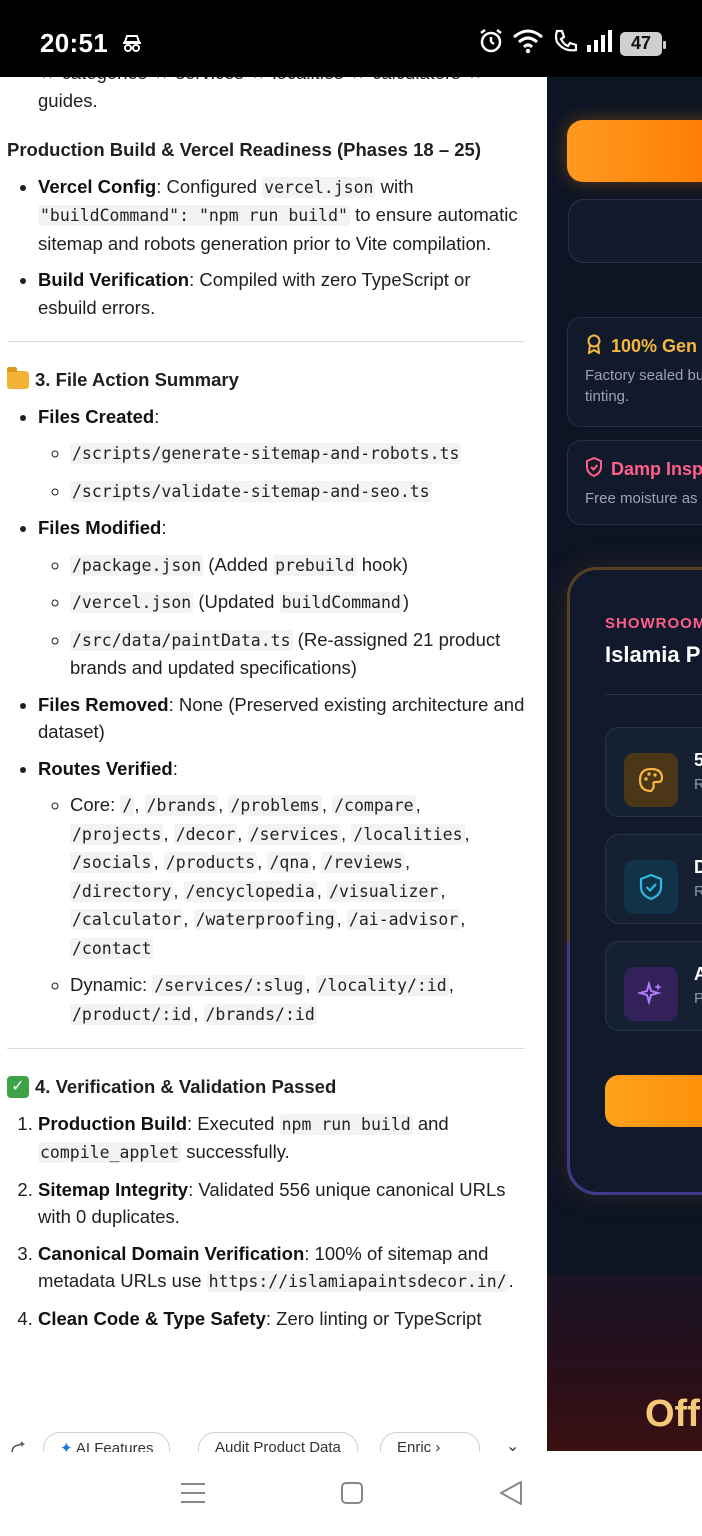 Image resolution: width=702 pixels, height=1536 pixels. What do you see at coordinates (403, 919) in the screenshot?
I see `route-code: /ai-advisor` at bounding box center [403, 919].